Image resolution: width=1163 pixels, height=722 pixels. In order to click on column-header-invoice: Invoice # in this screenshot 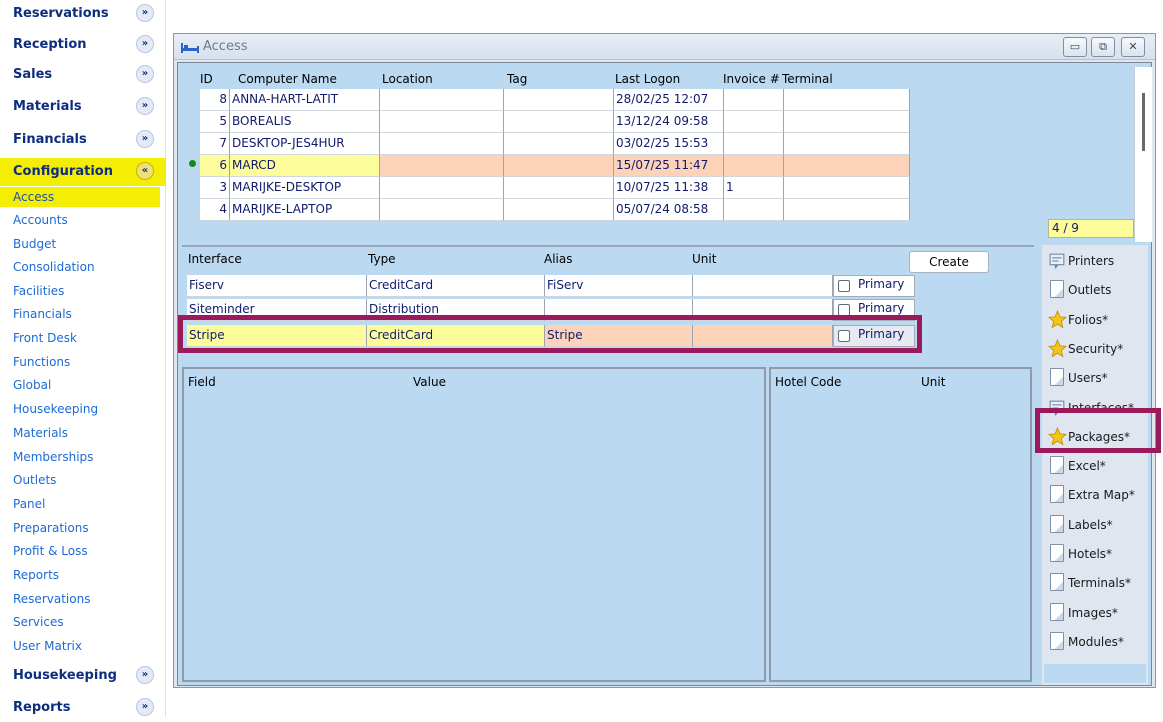, I will do `click(751, 79)`.